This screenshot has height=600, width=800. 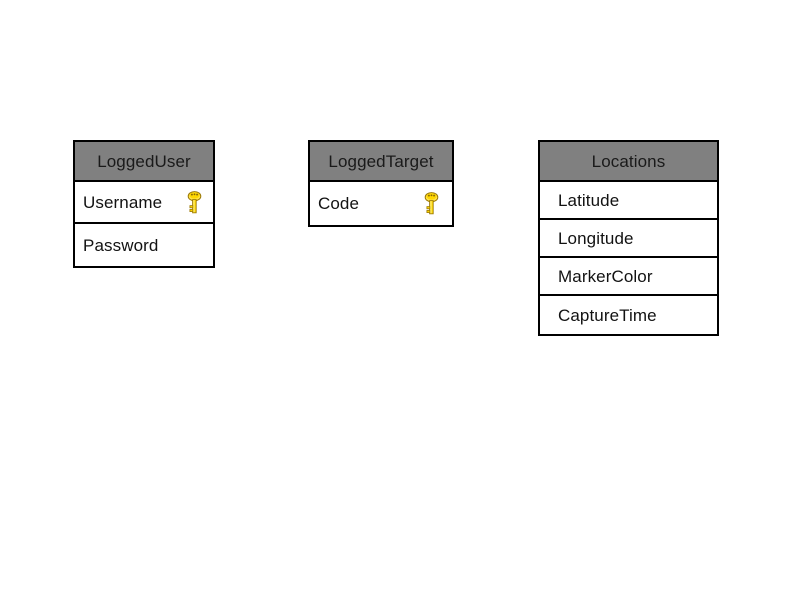 I want to click on entity-loggeduser: LoggedUser Username Password, so click(x=144, y=204).